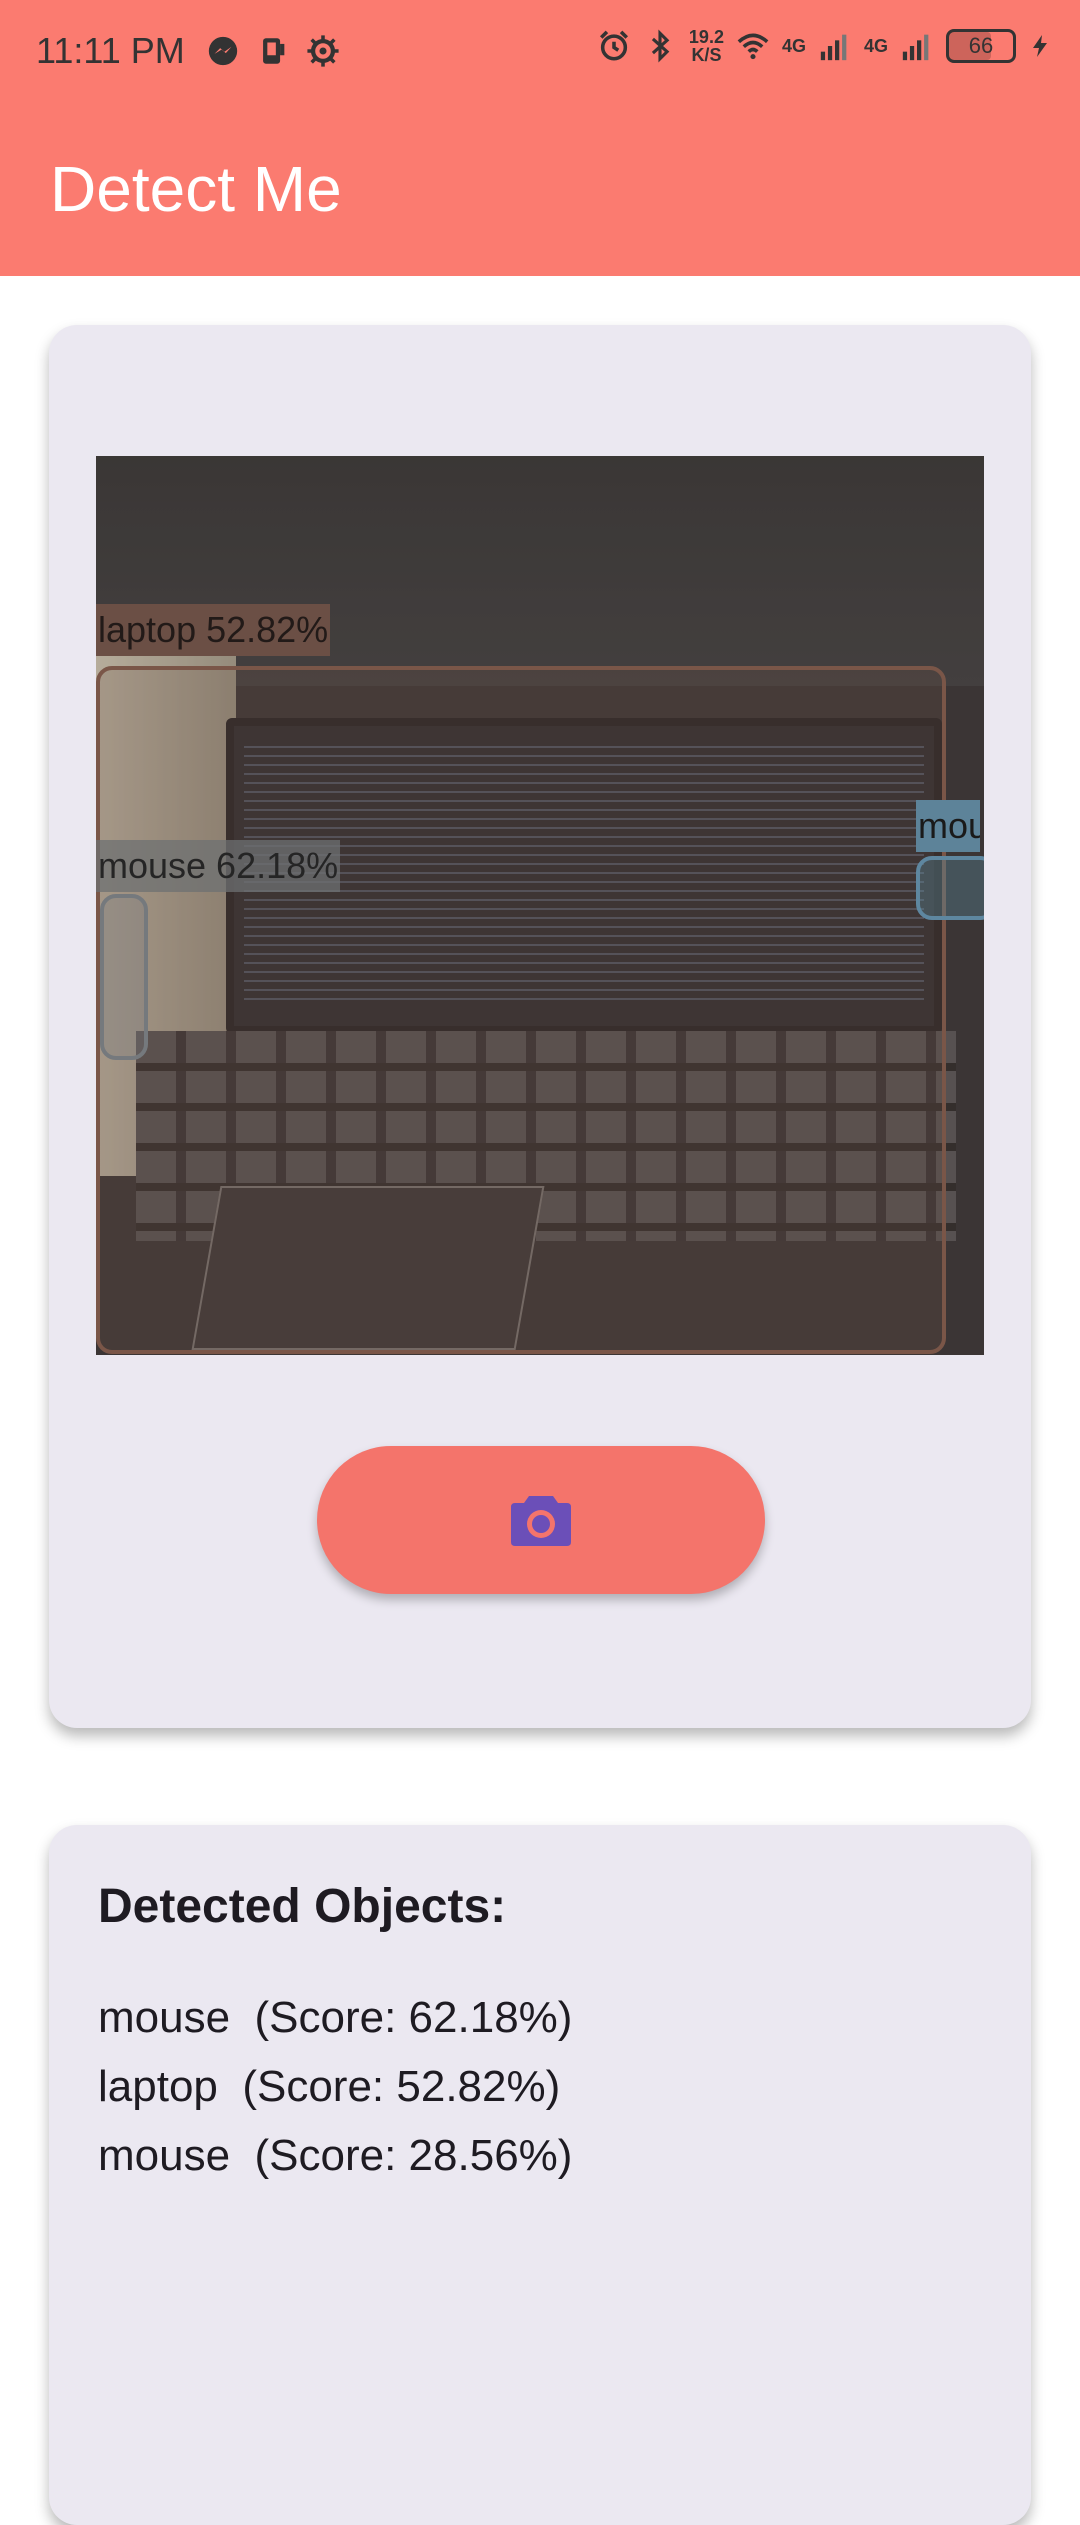  Describe the element at coordinates (753, 46) in the screenshot. I see `wifi-icon` at that location.